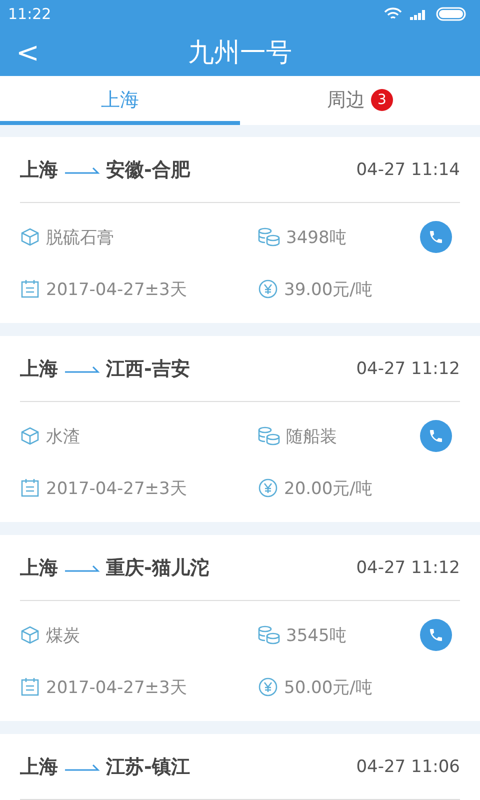  Describe the element at coordinates (316, 237) in the screenshot. I see `quantity-text: 3498吨` at that location.